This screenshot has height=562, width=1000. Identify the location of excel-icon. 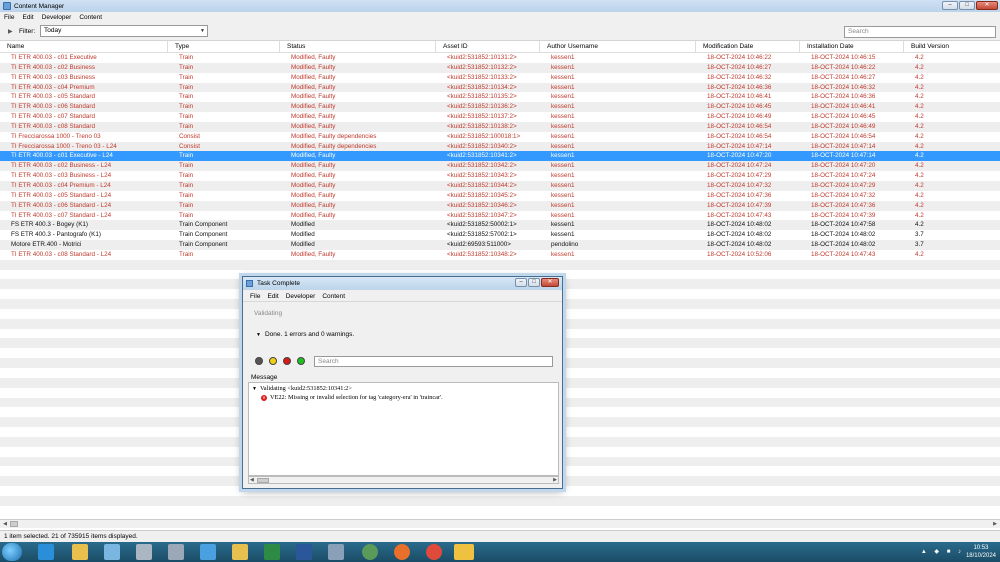
(272, 552).